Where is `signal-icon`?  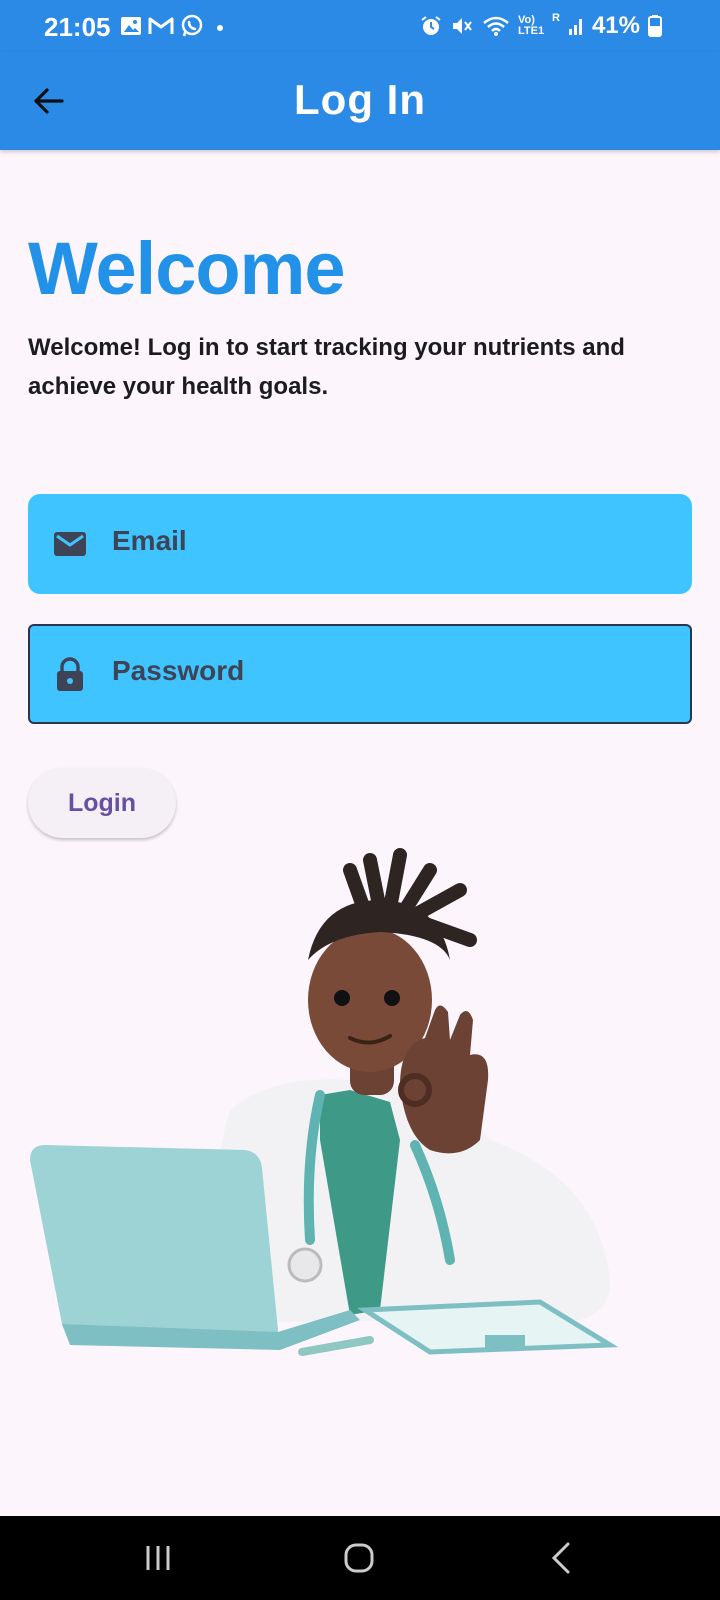
signal-icon is located at coordinates (575, 27).